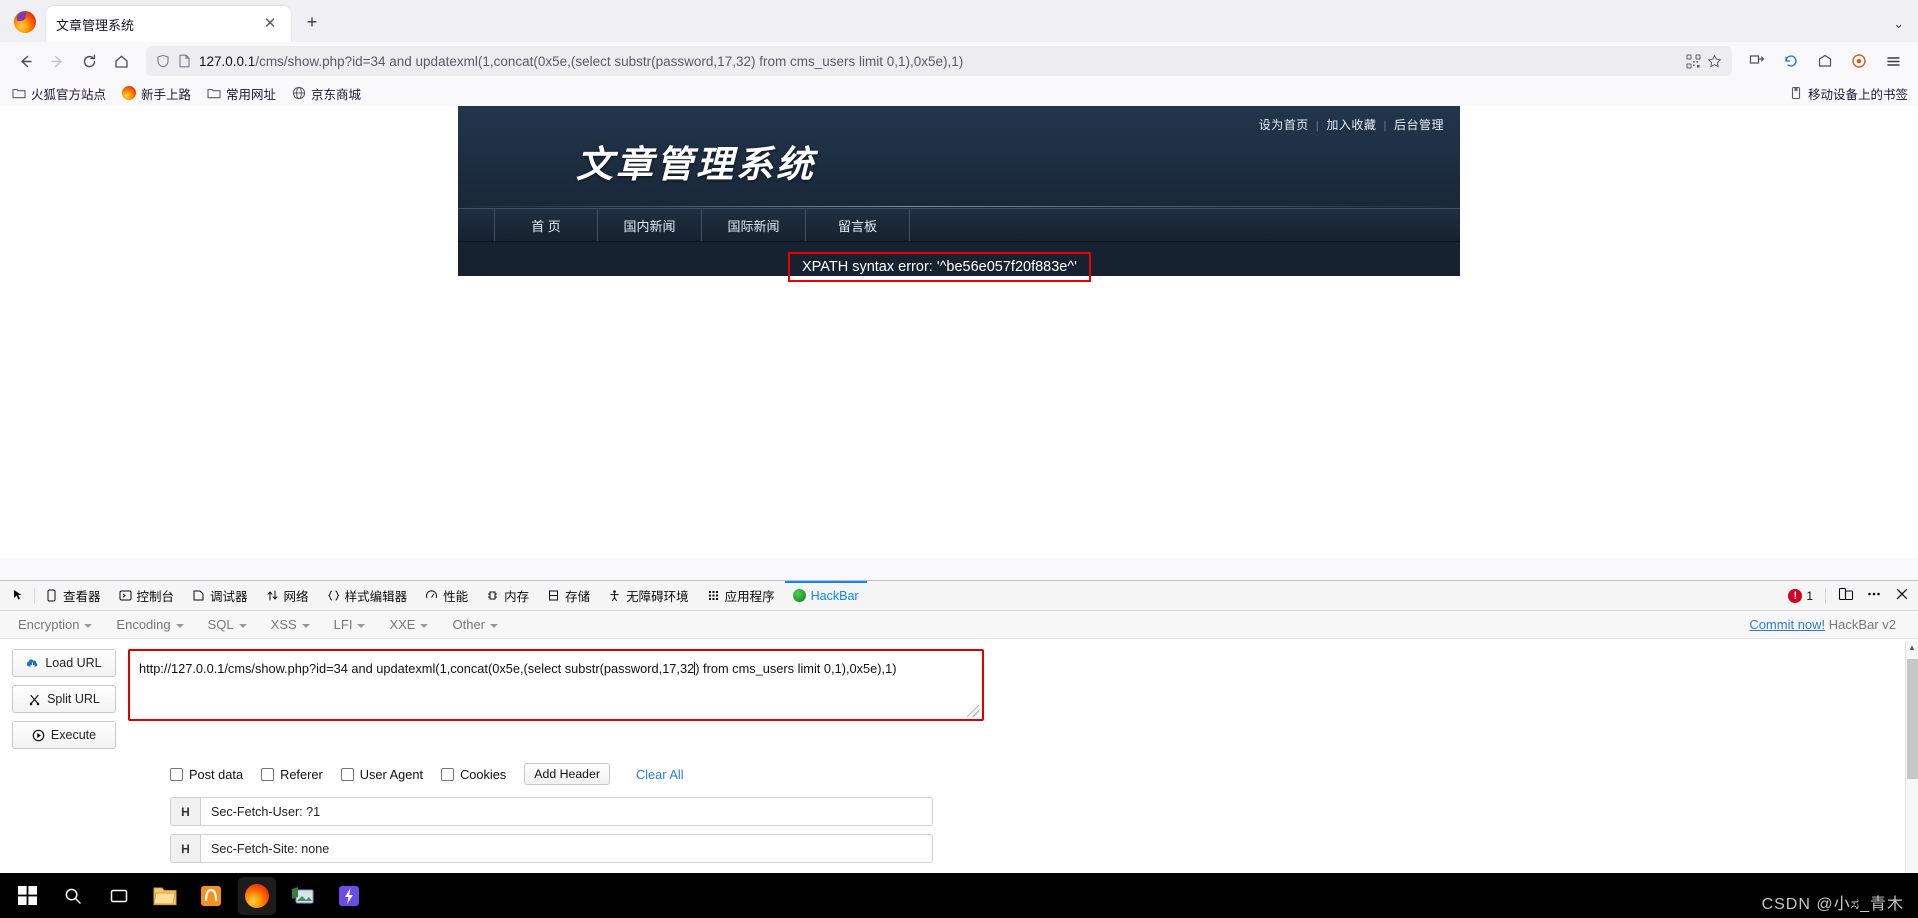  Describe the element at coordinates (73, 595) in the screenshot. I see `tab-inspector: 查看器` at that location.